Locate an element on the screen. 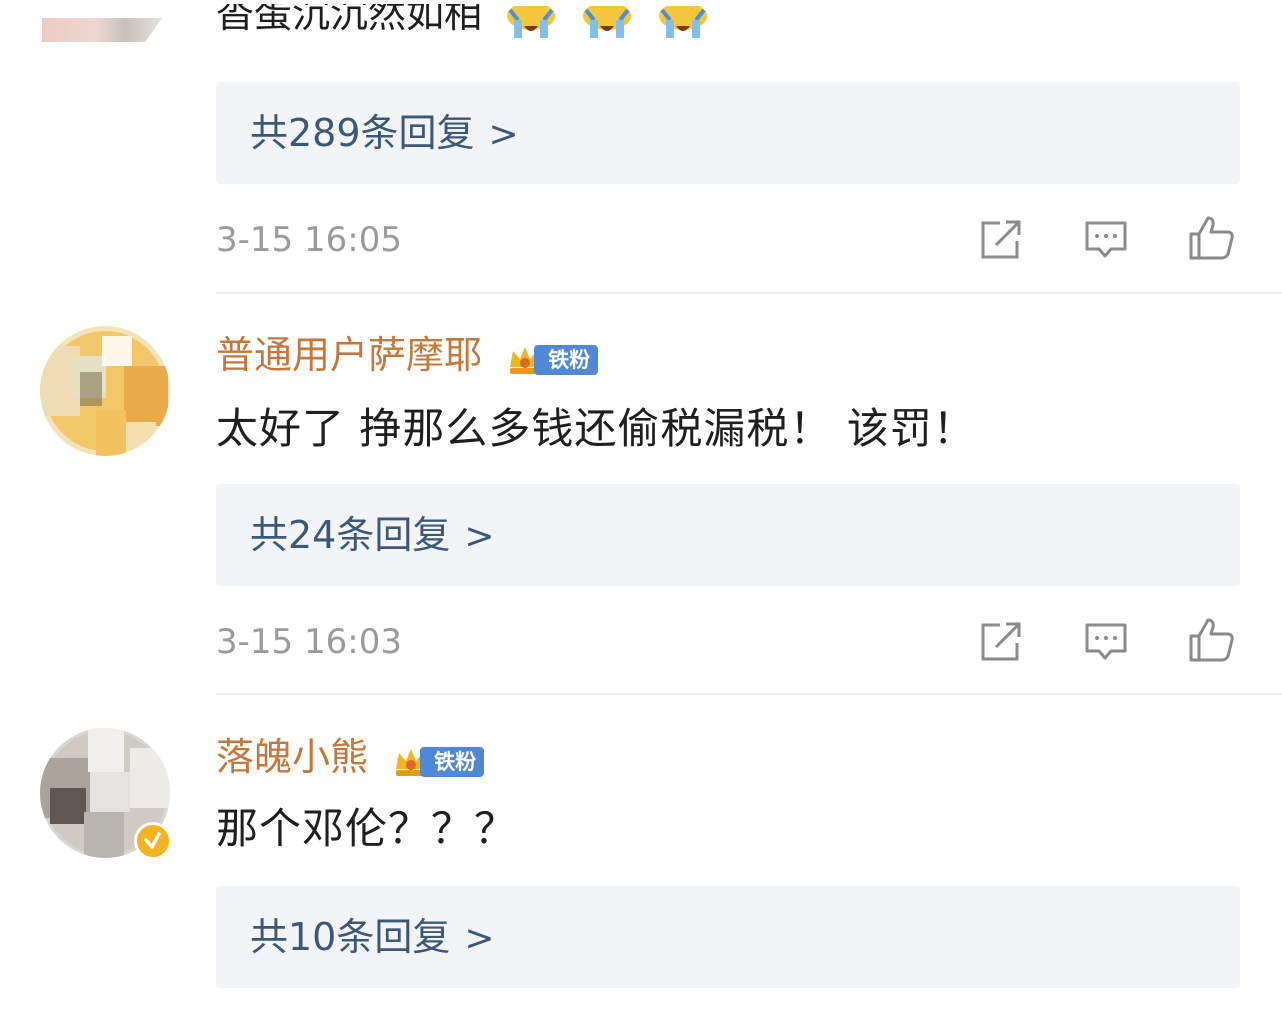  avatar-partial is located at coordinates (102, 30).